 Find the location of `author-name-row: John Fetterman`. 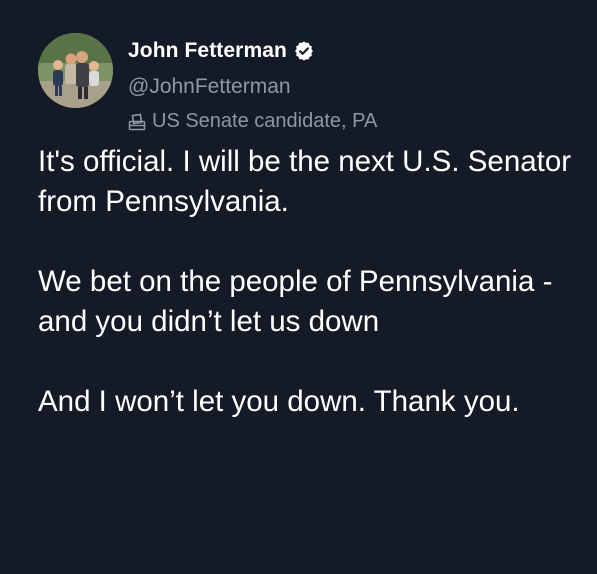

author-name-row: John Fetterman is located at coordinates (221, 51).